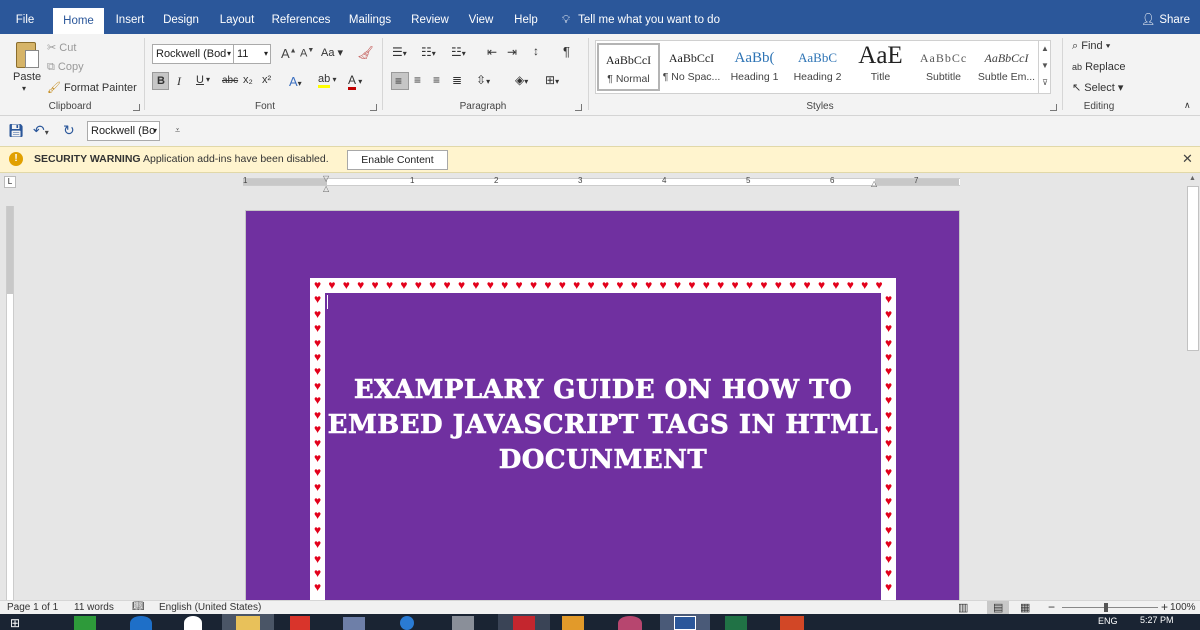 This screenshot has width=1200, height=630. What do you see at coordinates (483, 80) in the screenshot?
I see `line-spacing-icon: ⇳▾` at bounding box center [483, 80].